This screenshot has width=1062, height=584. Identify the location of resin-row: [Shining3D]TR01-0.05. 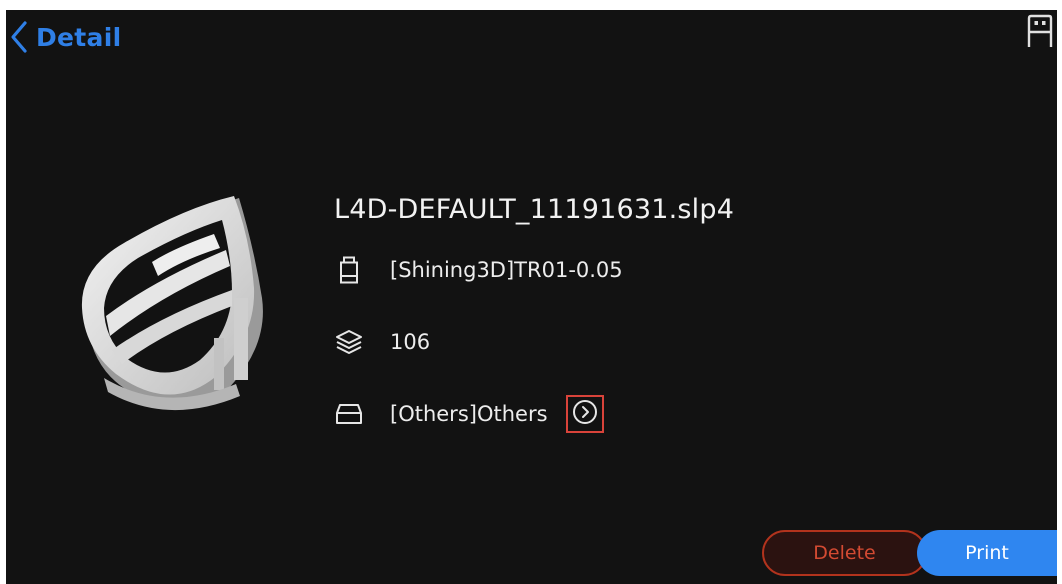
(534, 270).